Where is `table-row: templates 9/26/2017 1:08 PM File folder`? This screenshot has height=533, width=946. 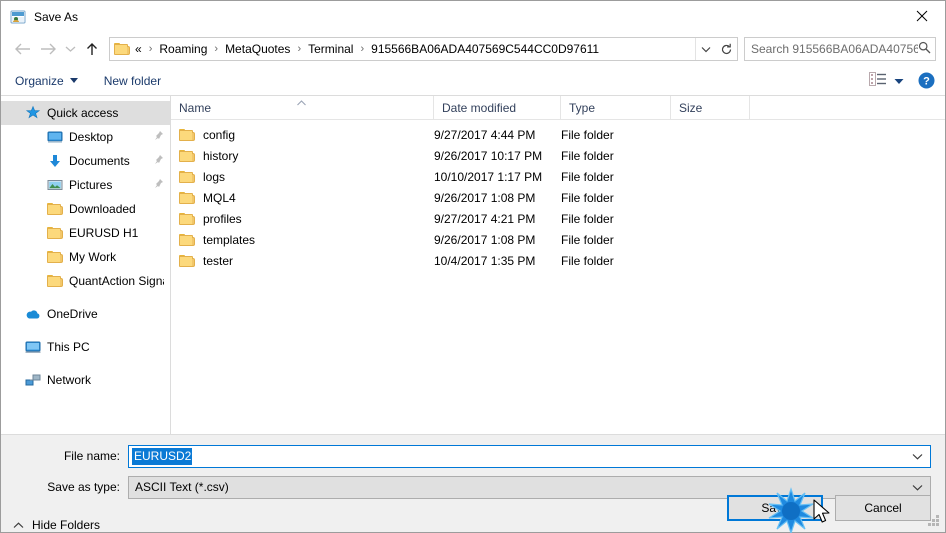 table-row: templates 9/26/2017 1:08 PM File folder is located at coordinates (558, 239).